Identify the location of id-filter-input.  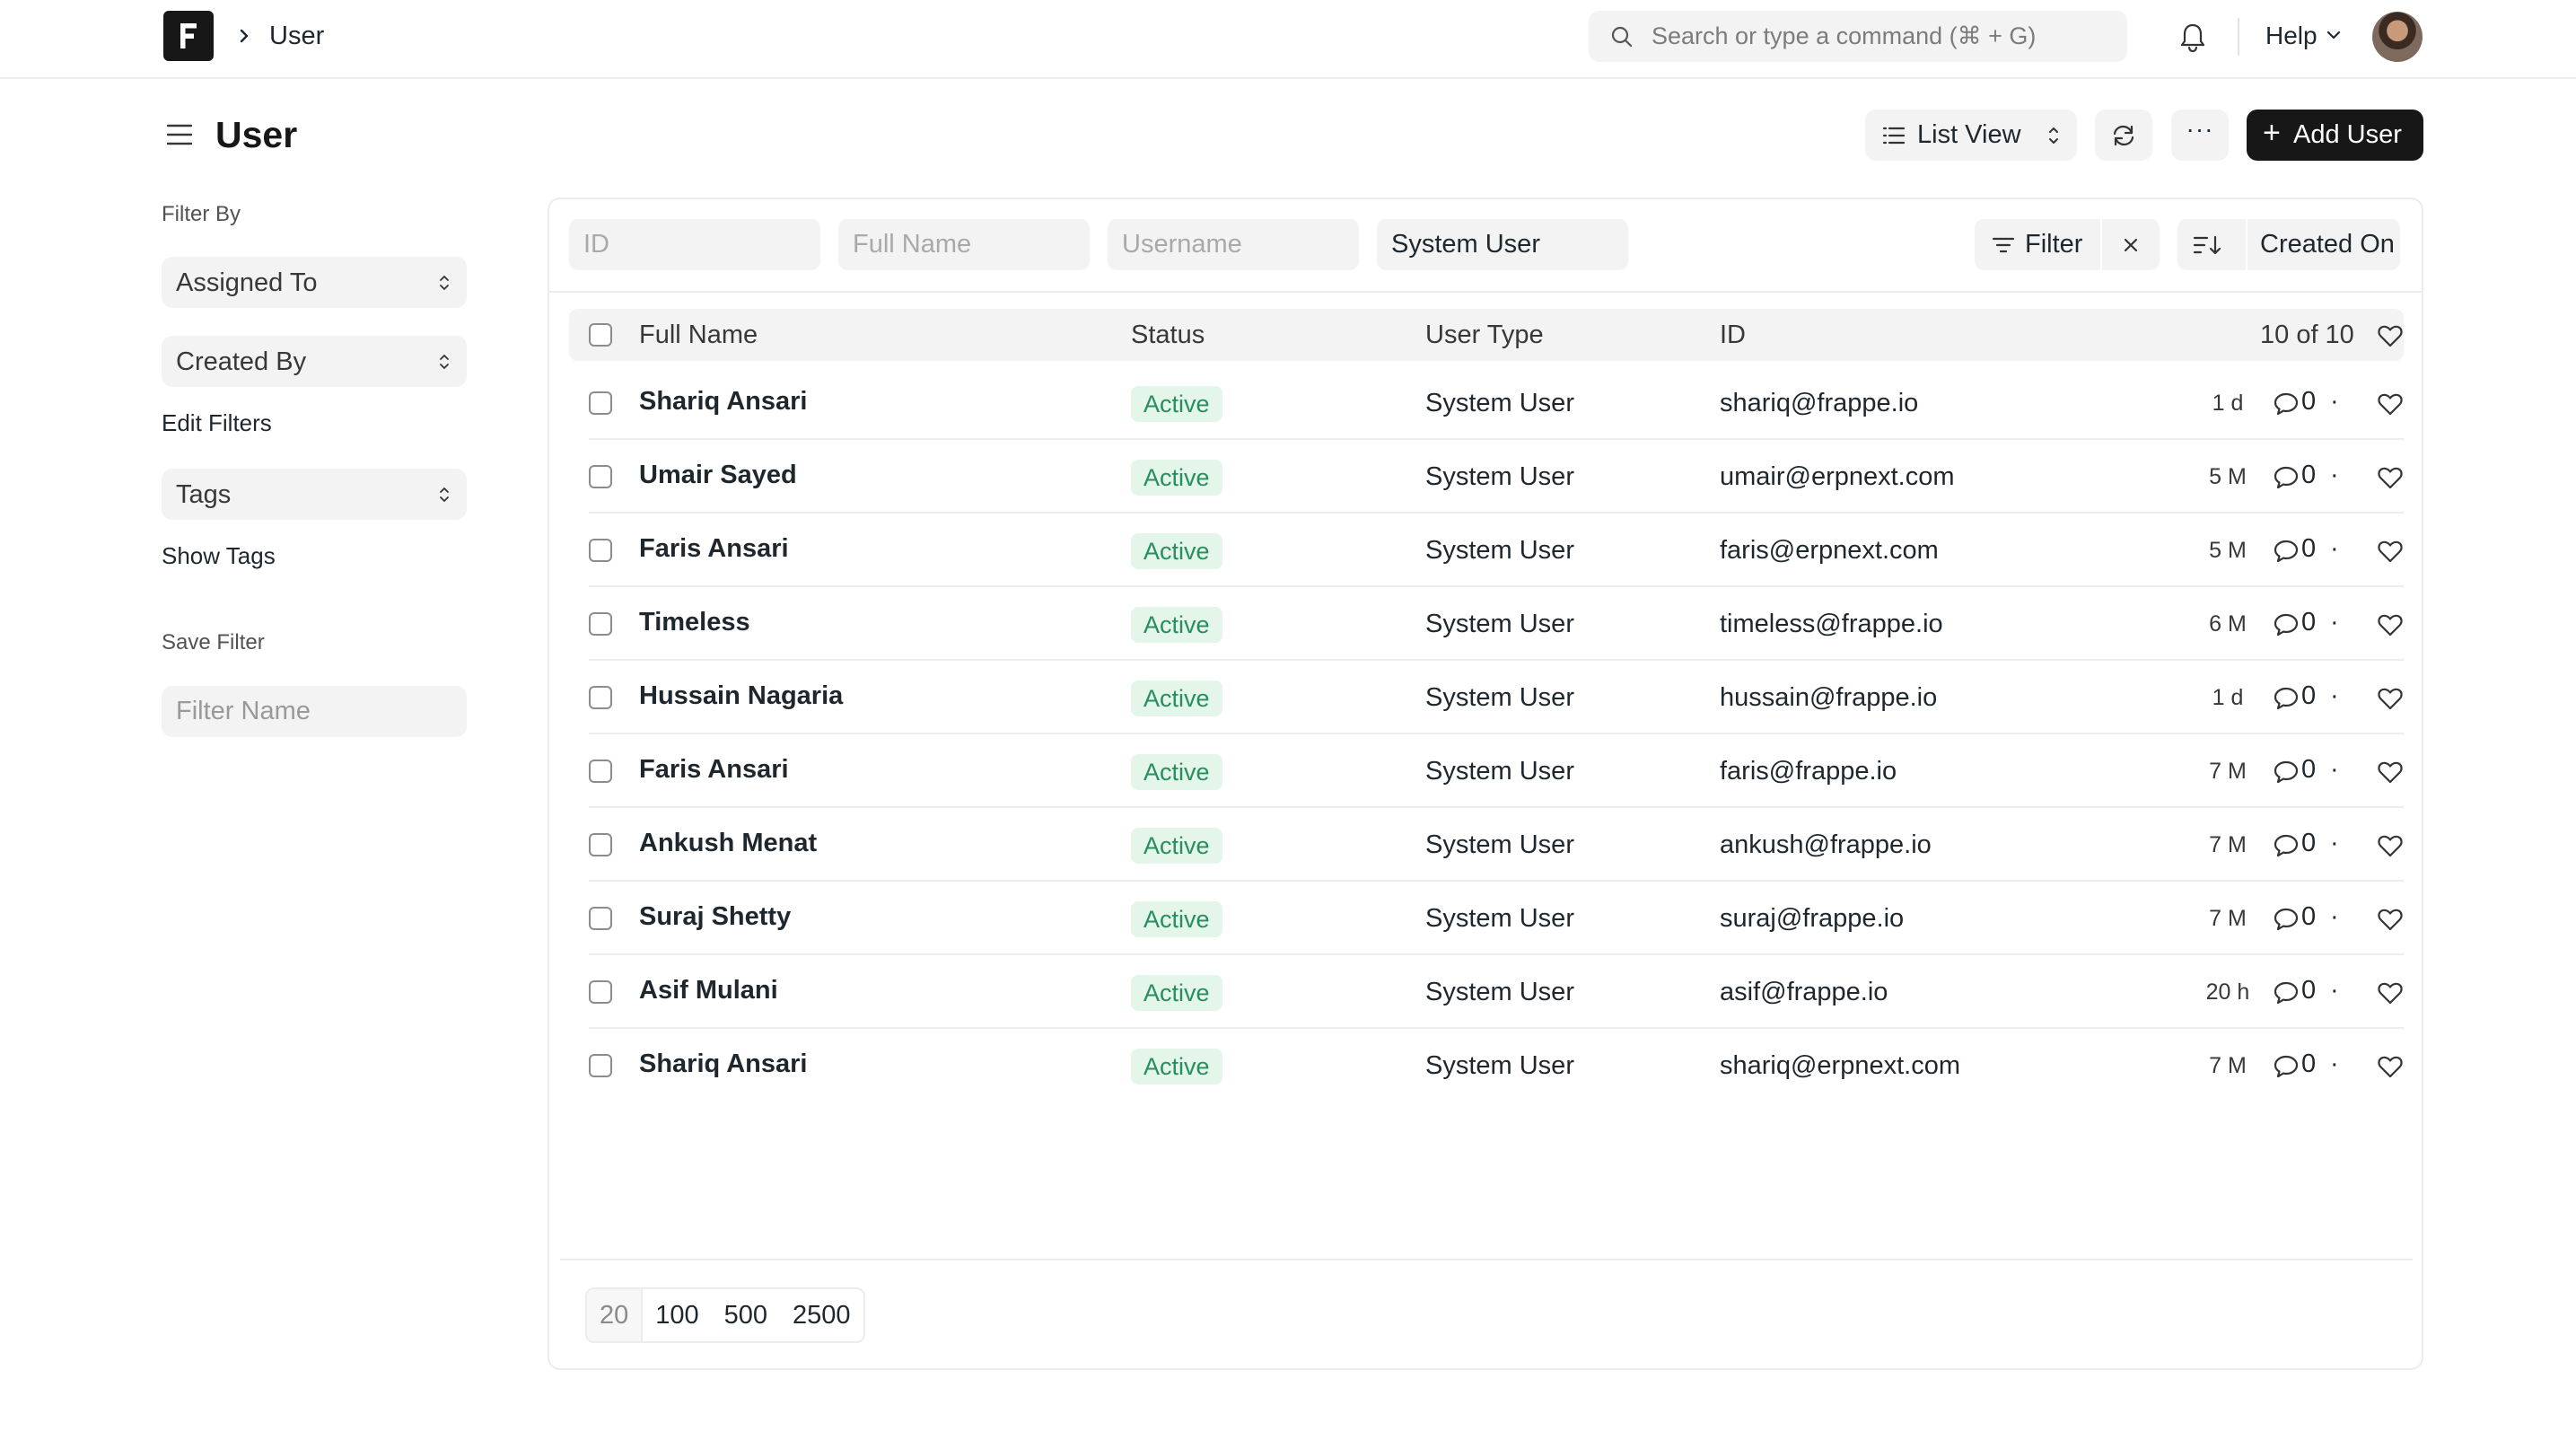
(694, 244).